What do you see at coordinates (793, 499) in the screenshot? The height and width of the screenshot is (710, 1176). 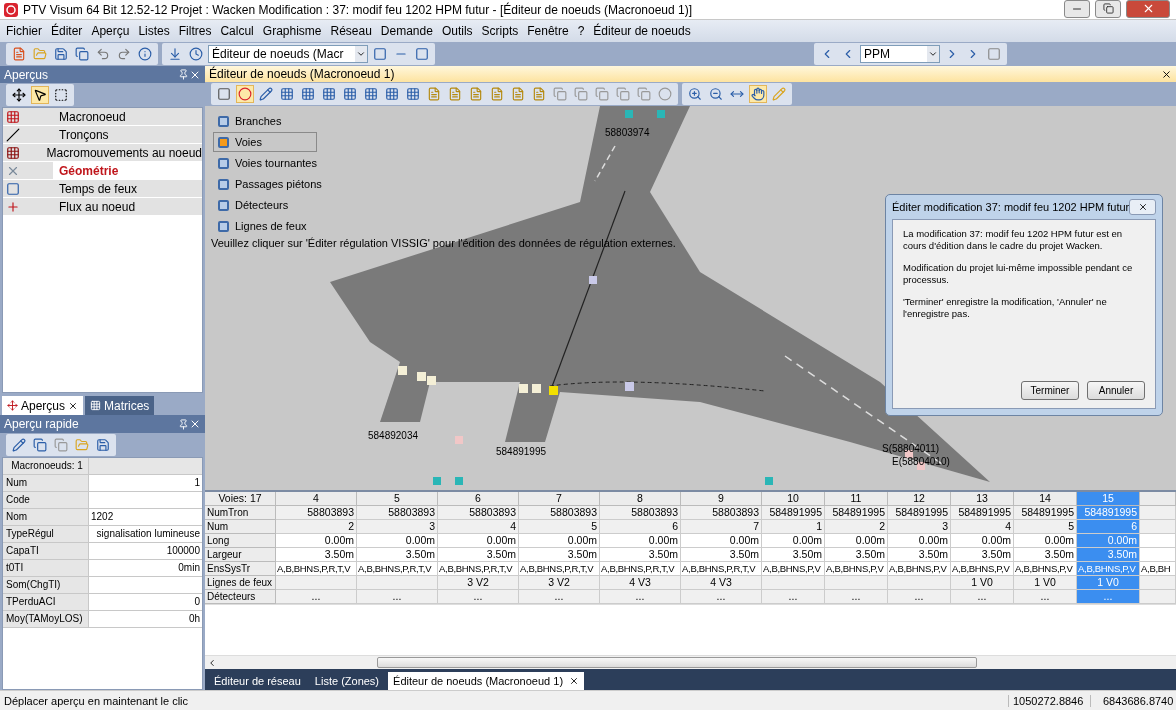 I see `column-header: 10` at bounding box center [793, 499].